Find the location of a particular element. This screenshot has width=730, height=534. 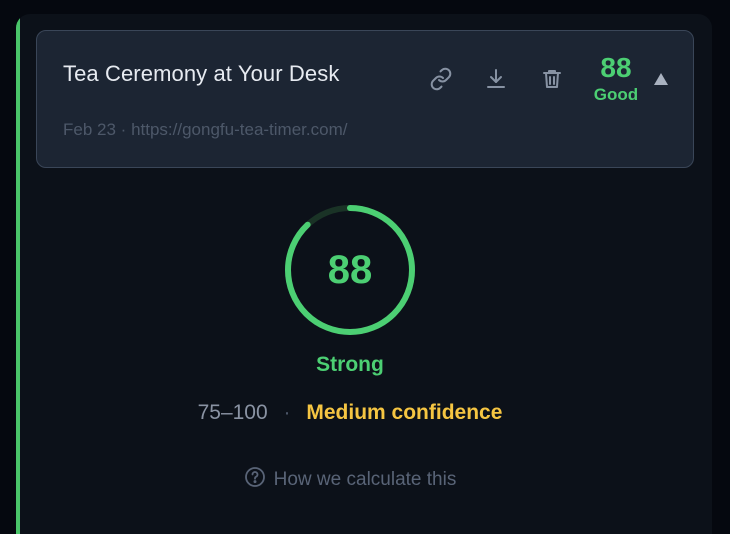

score-range: 75–100 is located at coordinates (232, 412).